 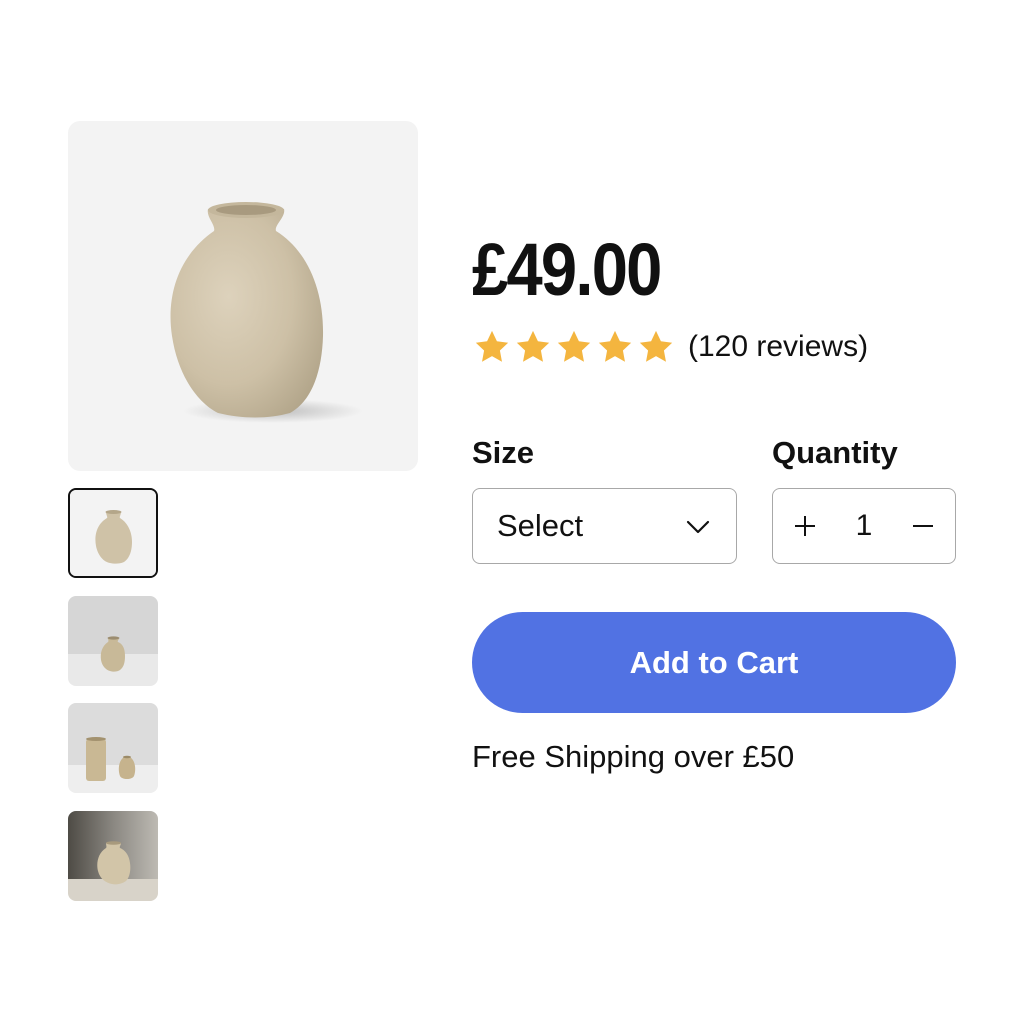 What do you see at coordinates (835, 452) in the screenshot?
I see `quantity-label: Quantity` at bounding box center [835, 452].